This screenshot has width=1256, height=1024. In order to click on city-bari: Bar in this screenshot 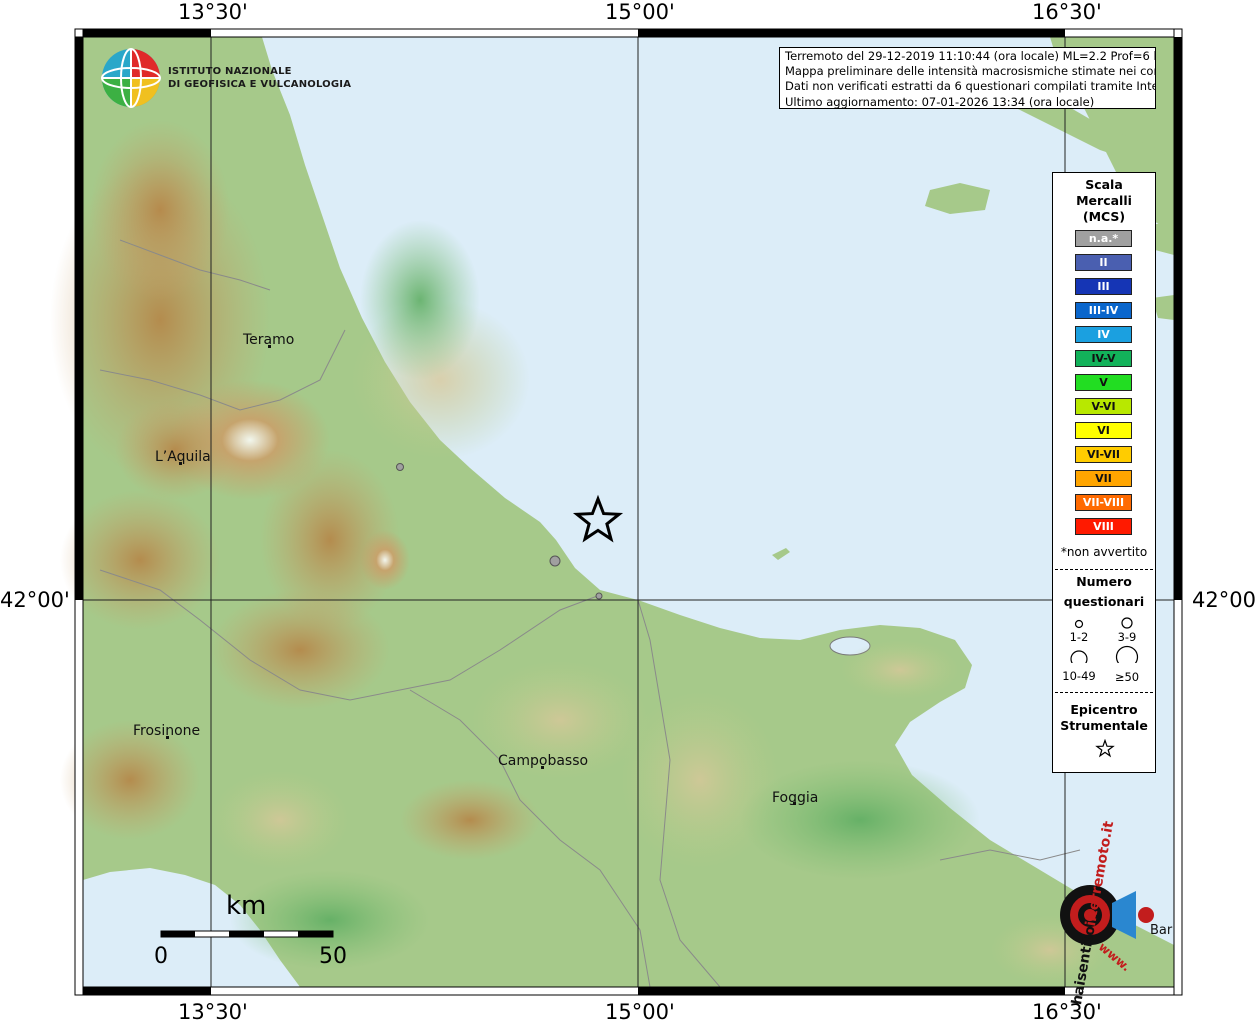, I will do `click(1161, 930)`.